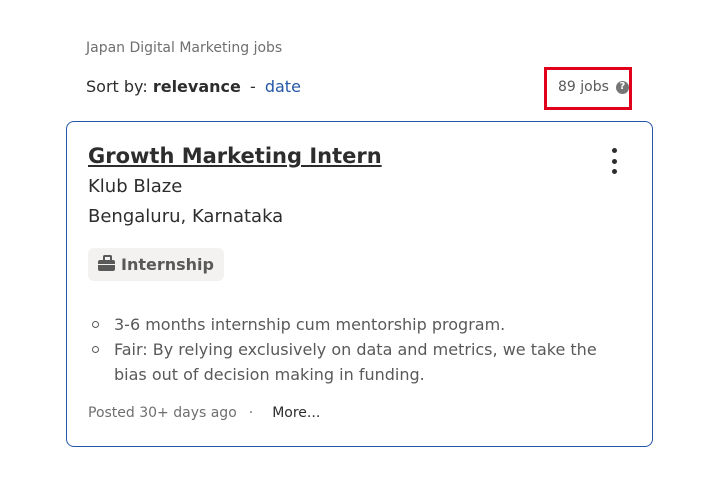  I want to click on briefcase-icon, so click(106, 263).